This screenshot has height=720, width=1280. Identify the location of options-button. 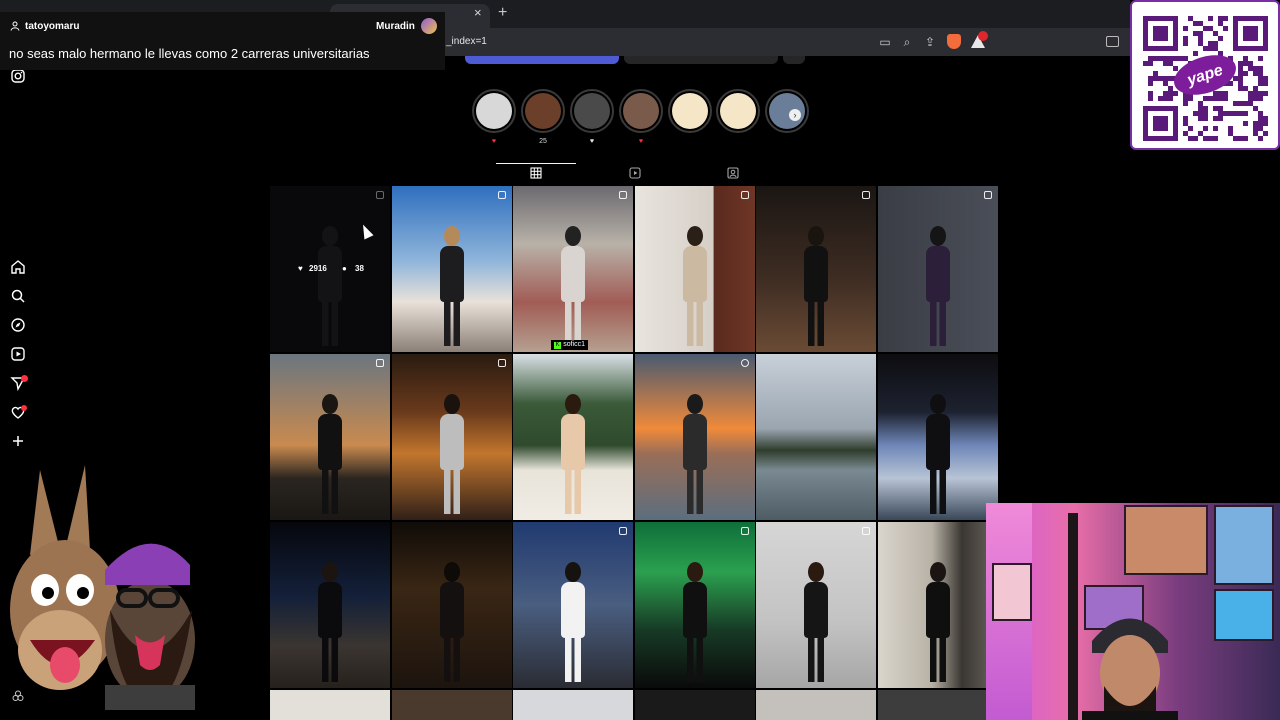
(794, 60).